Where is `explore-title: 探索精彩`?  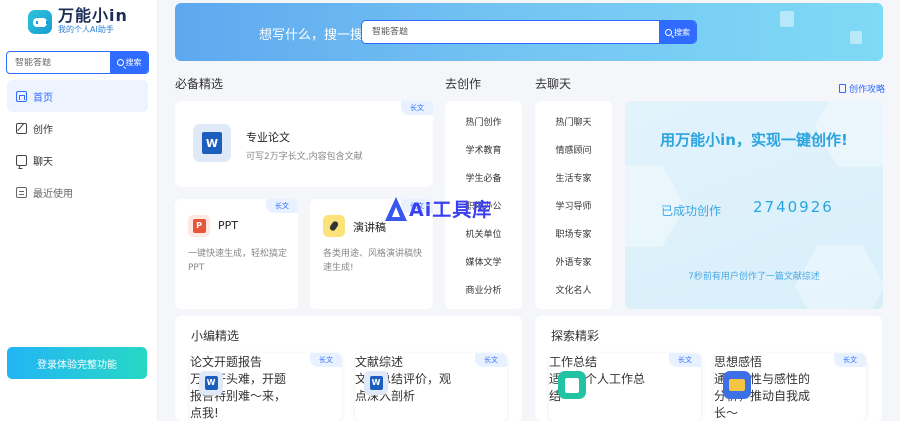
explore-title: 探索精彩 is located at coordinates (575, 336).